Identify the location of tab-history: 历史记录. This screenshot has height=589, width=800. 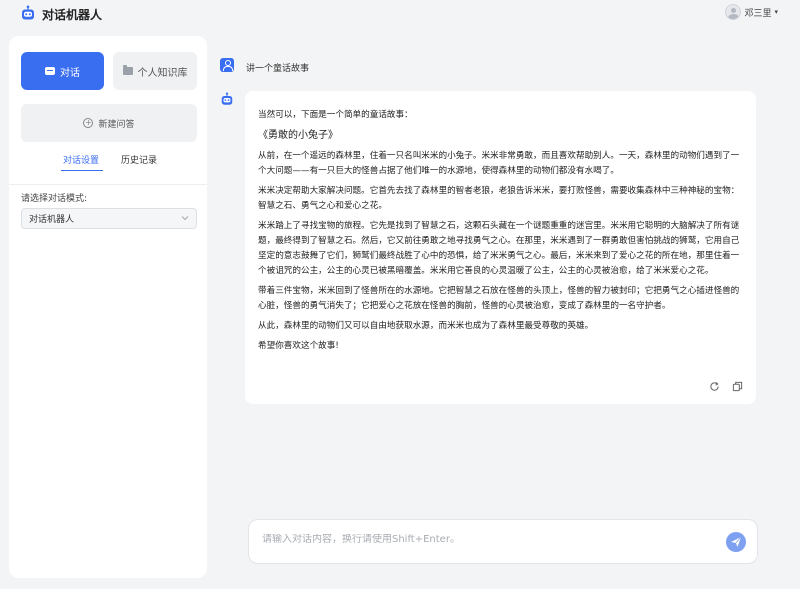
(139, 159).